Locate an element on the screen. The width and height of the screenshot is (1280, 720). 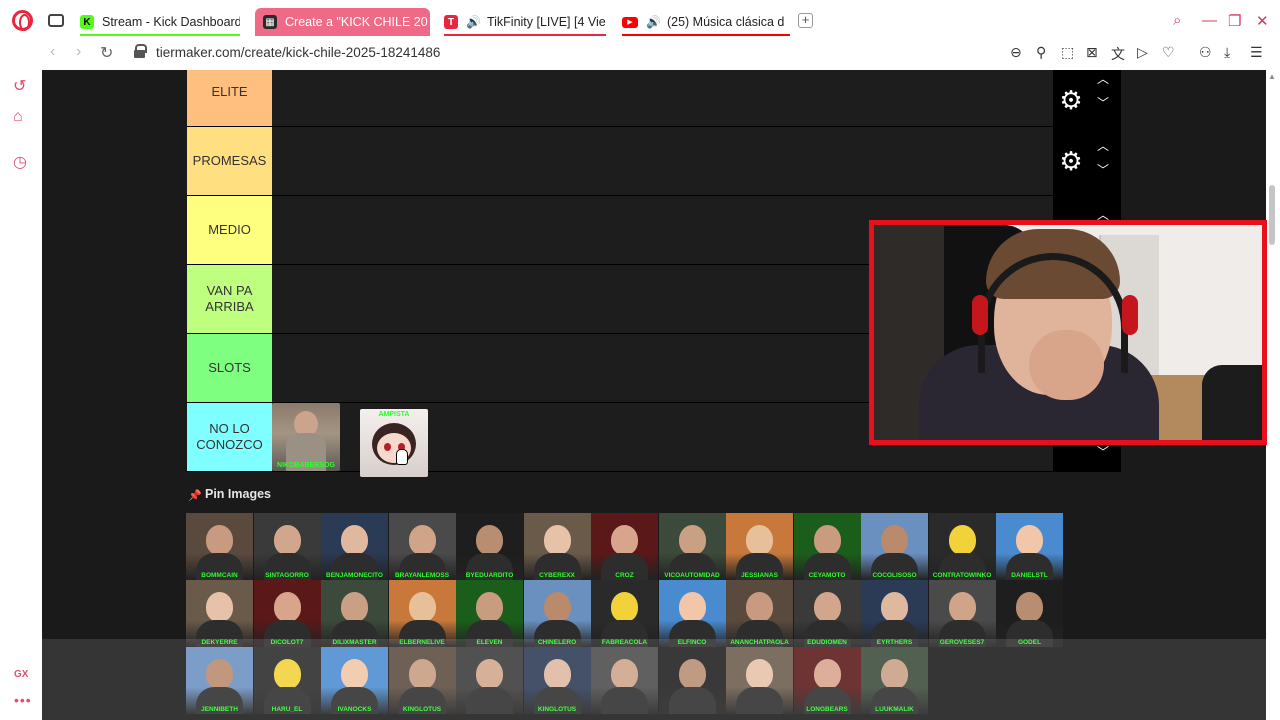
pool-image: CYBEREXX is located at coordinates (557, 546).